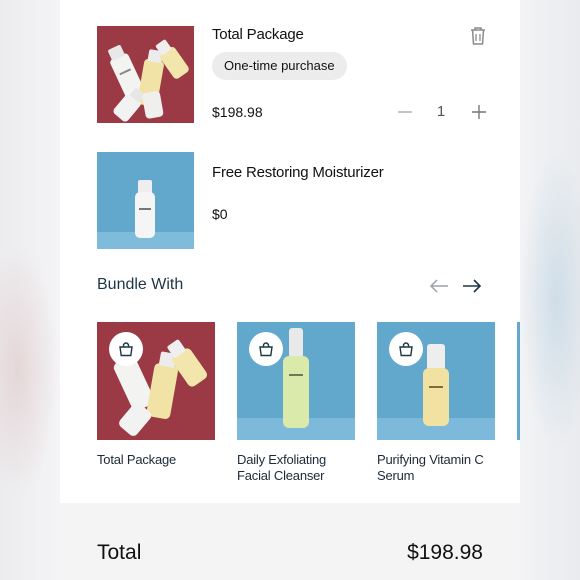  I want to click on quantity-stepper: 1, so click(442, 112).